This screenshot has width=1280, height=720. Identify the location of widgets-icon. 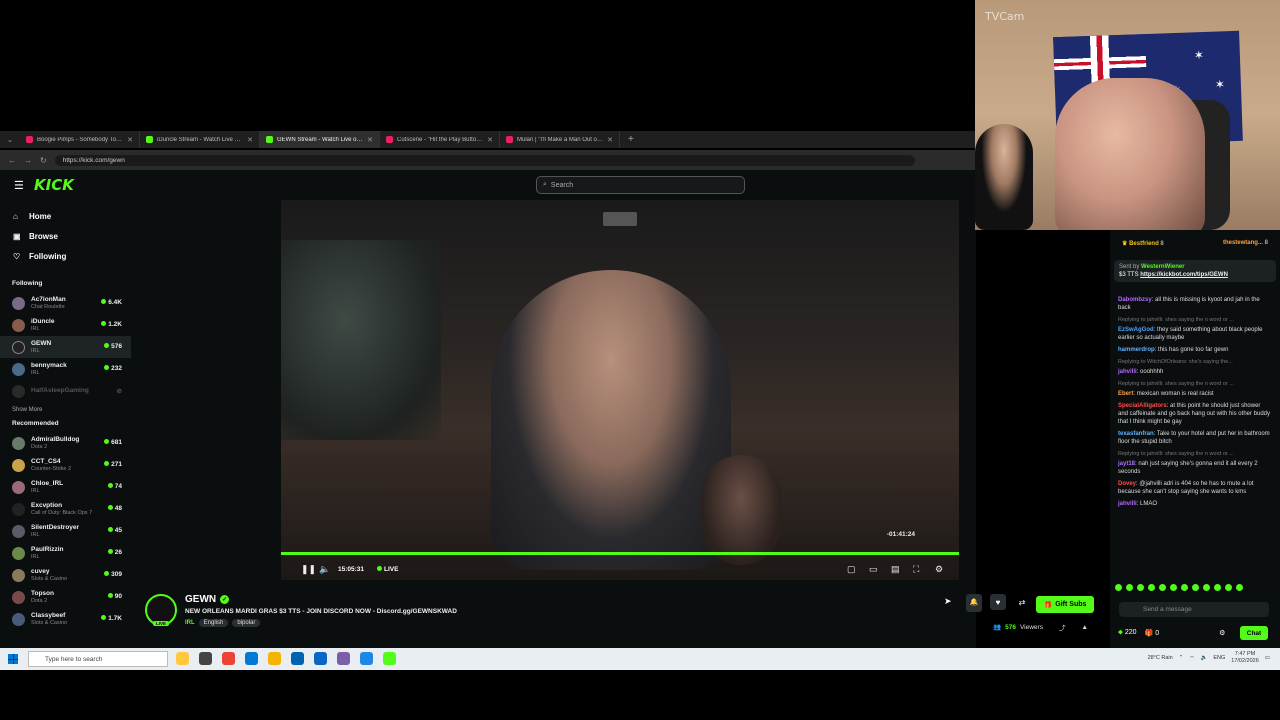
(182, 658).